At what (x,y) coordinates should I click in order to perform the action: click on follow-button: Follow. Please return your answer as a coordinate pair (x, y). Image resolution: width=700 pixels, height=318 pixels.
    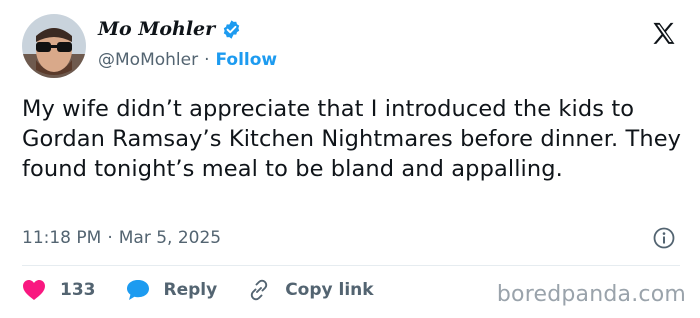
    Looking at the image, I should click on (247, 60).